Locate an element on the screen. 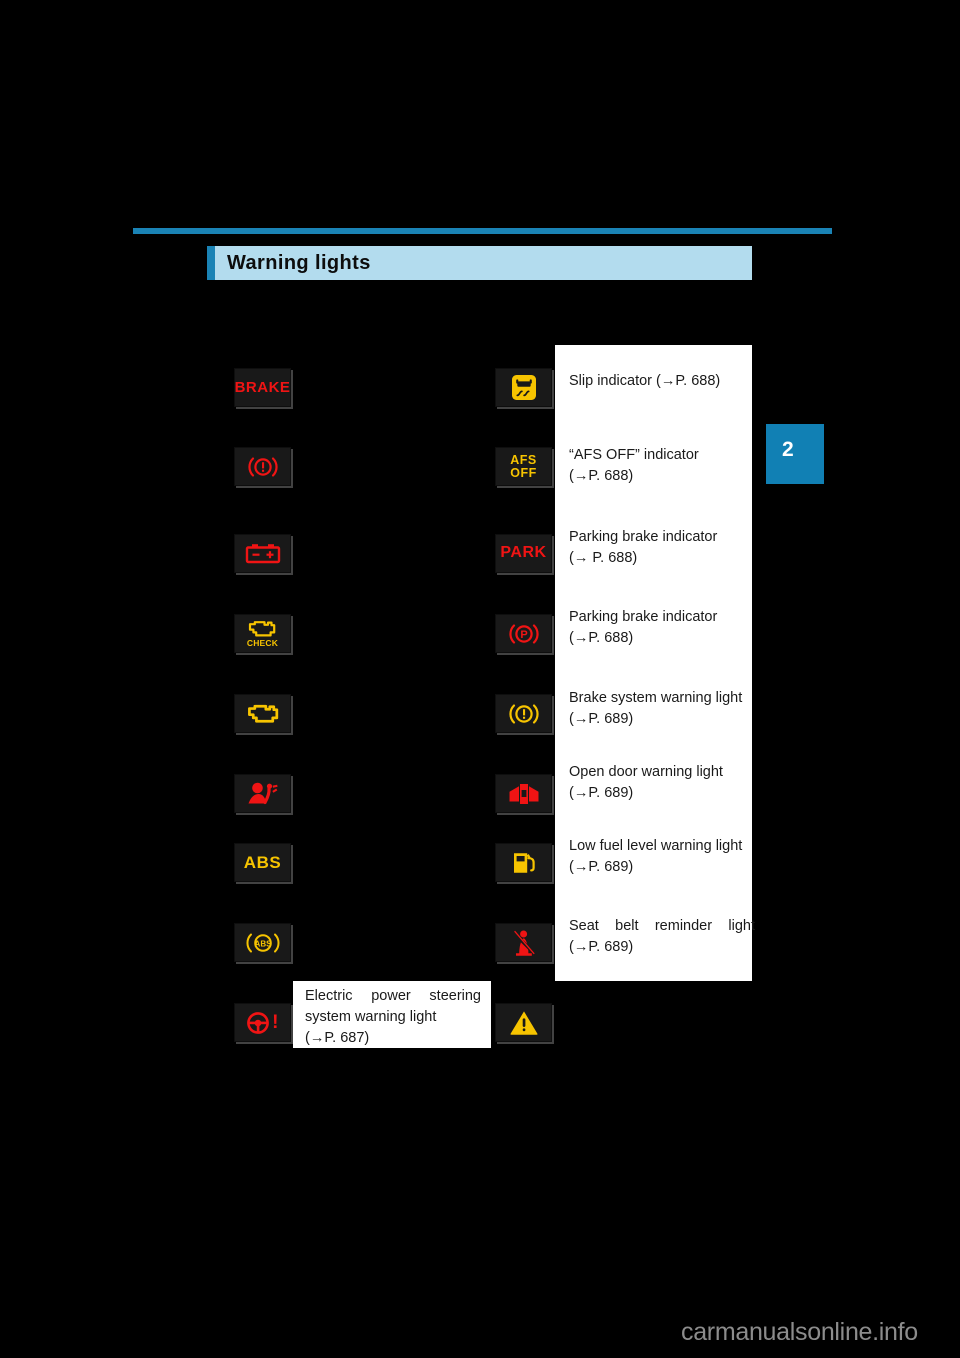 This screenshot has width=960, height=1358. row-label-line-2: (→ P. 688) is located at coordinates (603, 558).